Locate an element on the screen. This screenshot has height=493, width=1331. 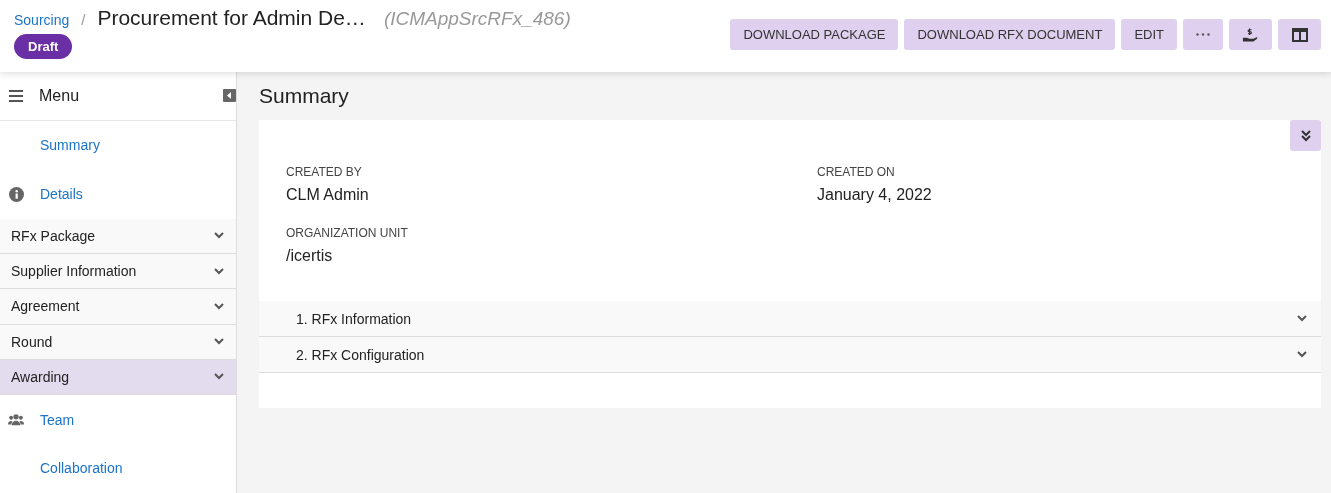
collapse-sidebar-icon is located at coordinates (229, 96).